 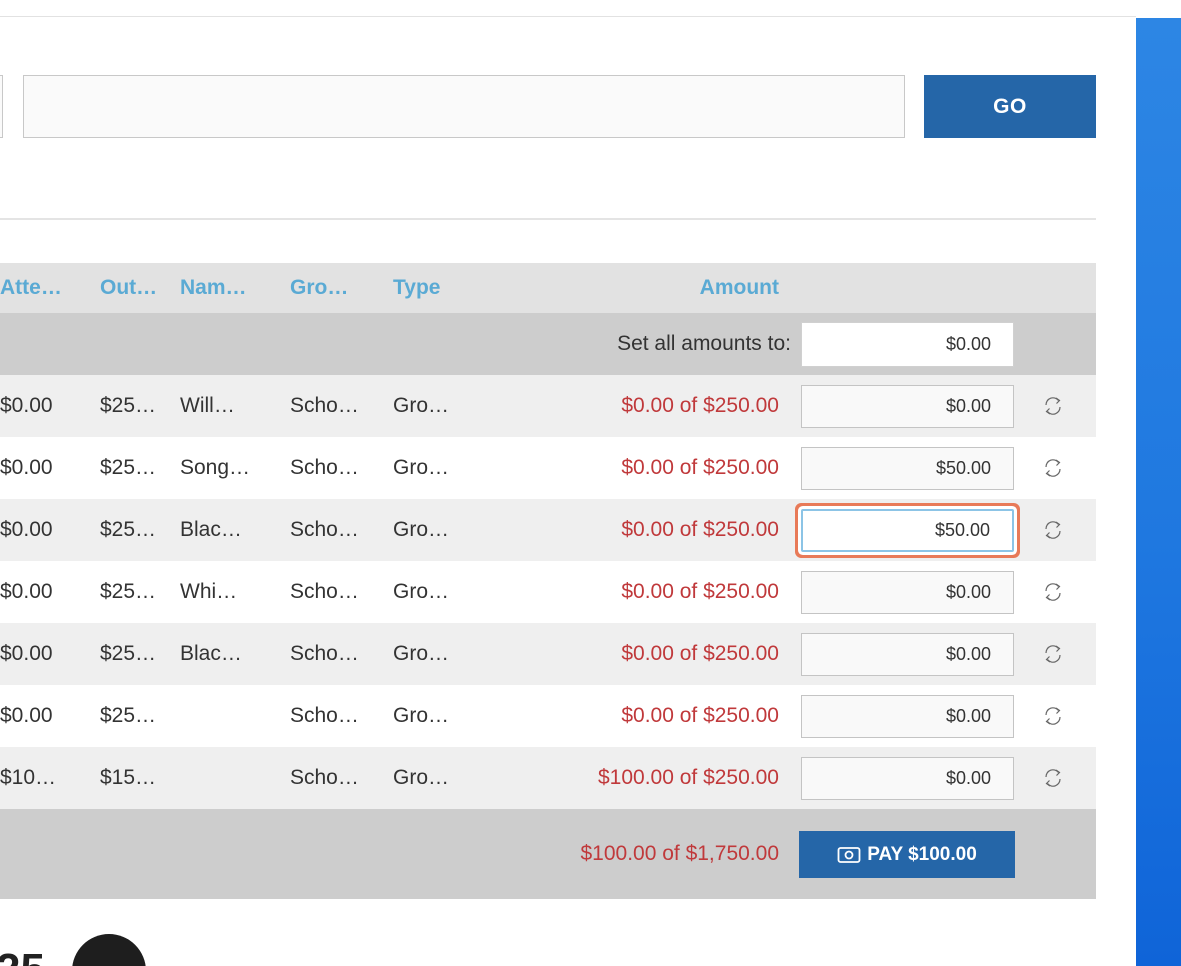 I want to click on set-all-row: Set all amounts to:, so click(x=548, y=344).